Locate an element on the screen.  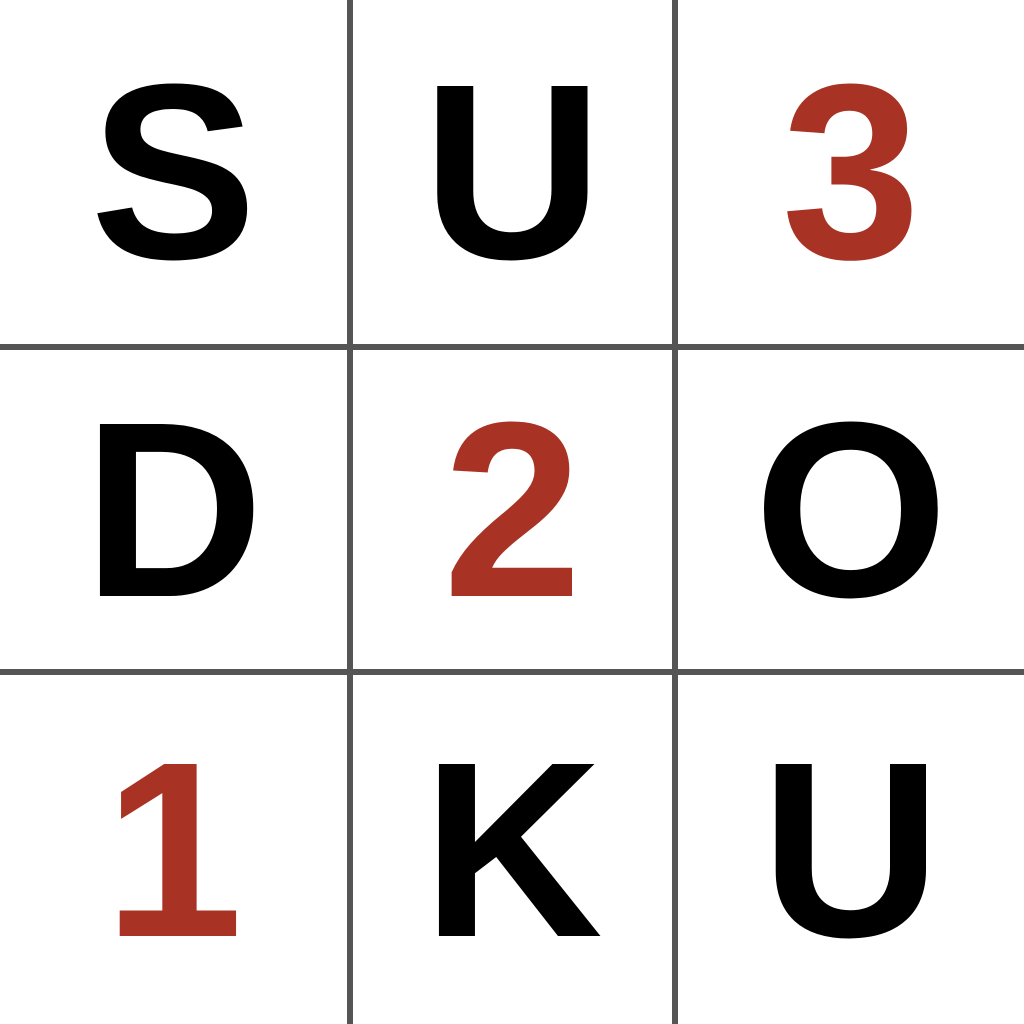
cell-glyph: S is located at coordinates (173, 171).